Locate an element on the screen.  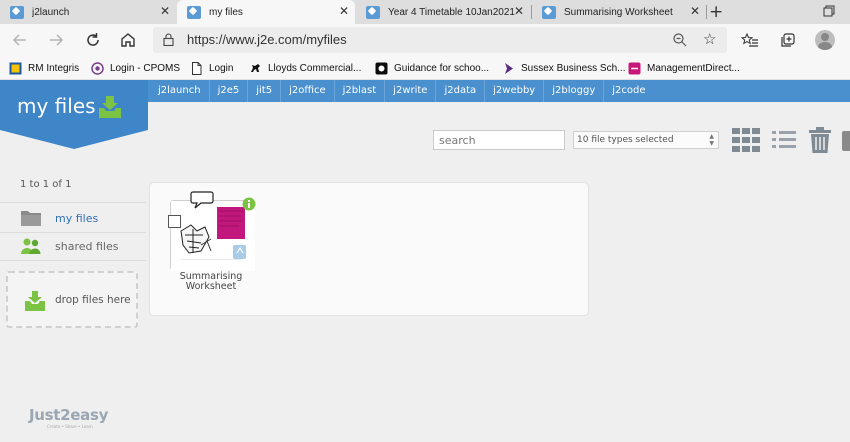
grid-view-icon is located at coordinates (746, 140).